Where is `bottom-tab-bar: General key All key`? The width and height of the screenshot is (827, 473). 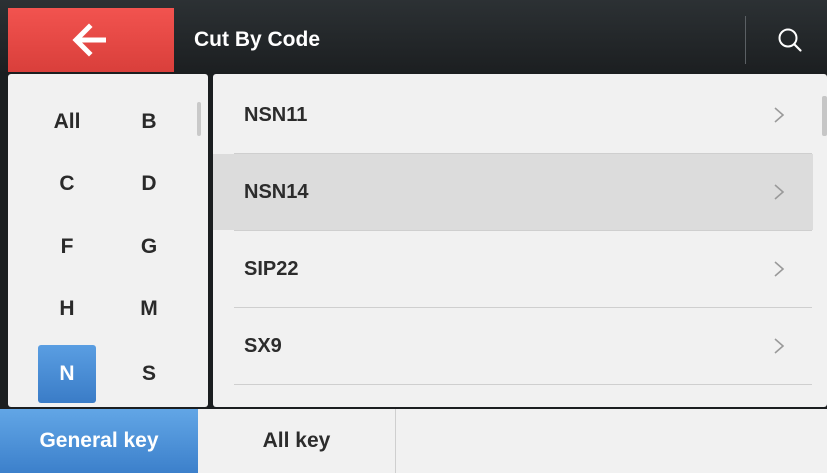 bottom-tab-bar: General key All key is located at coordinates (413, 441).